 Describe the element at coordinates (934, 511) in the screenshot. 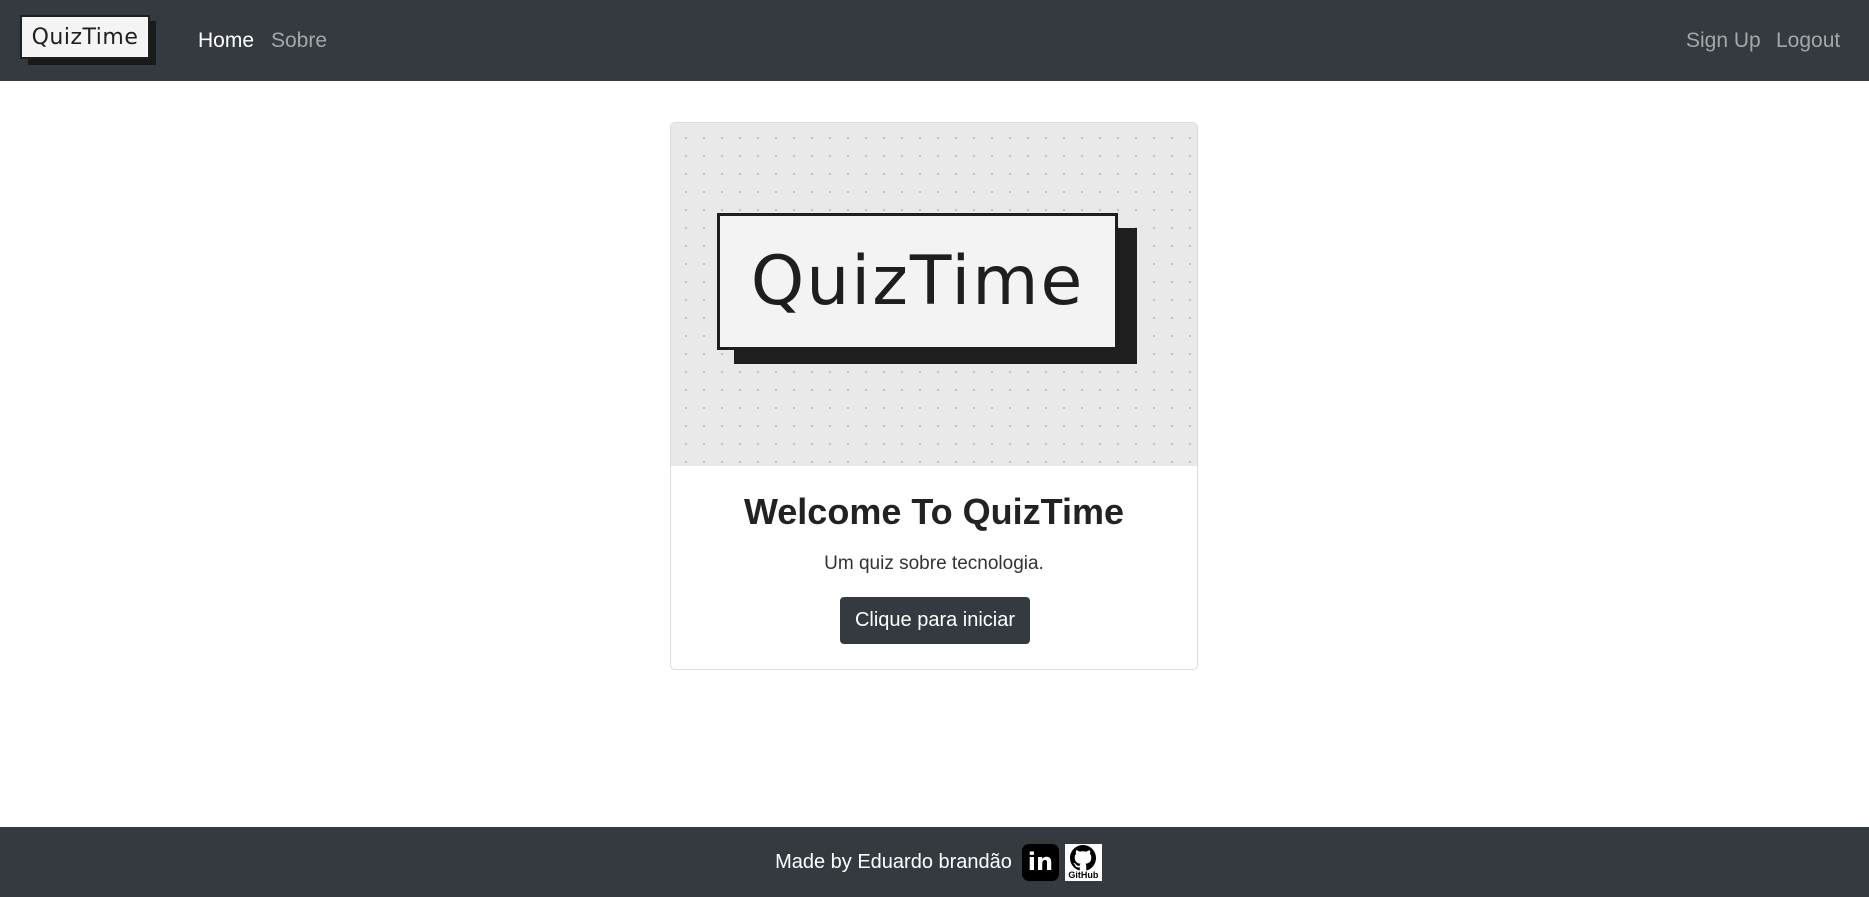

I see `card-title: Welcome To QuizTime` at that location.